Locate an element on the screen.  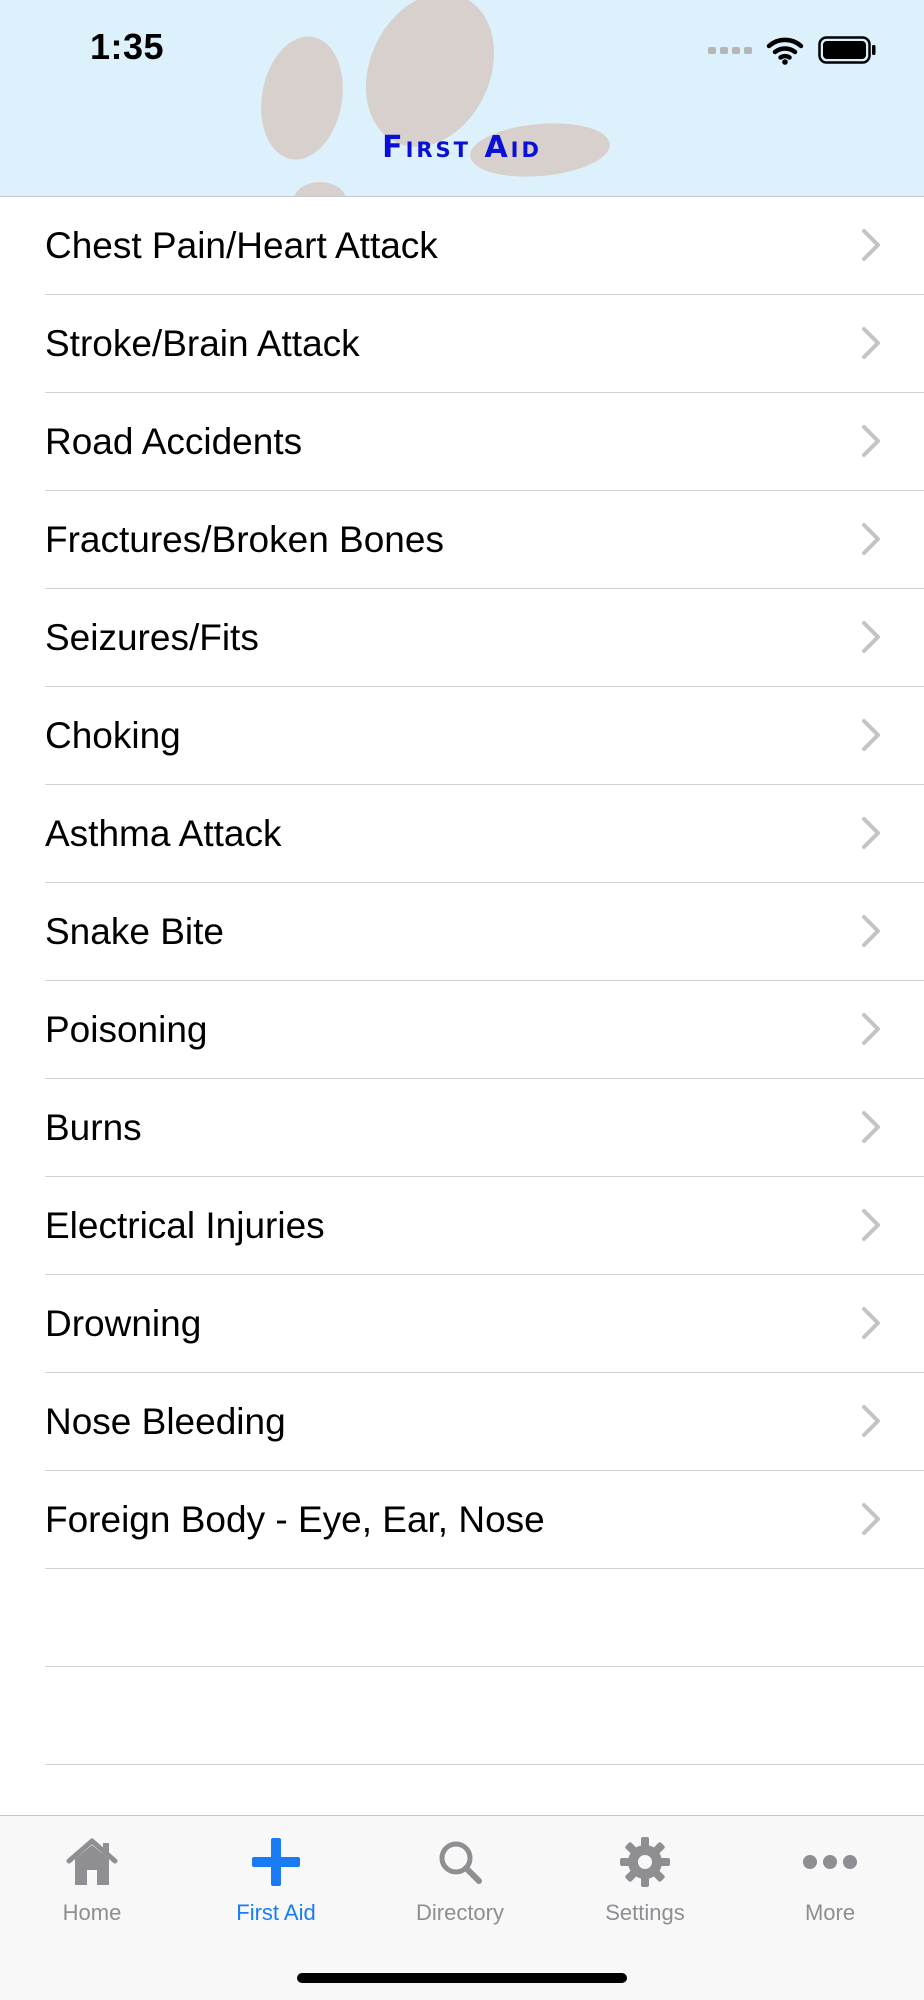
list-item-label: Stroke/Brain Attack is located at coordinates (202, 343).